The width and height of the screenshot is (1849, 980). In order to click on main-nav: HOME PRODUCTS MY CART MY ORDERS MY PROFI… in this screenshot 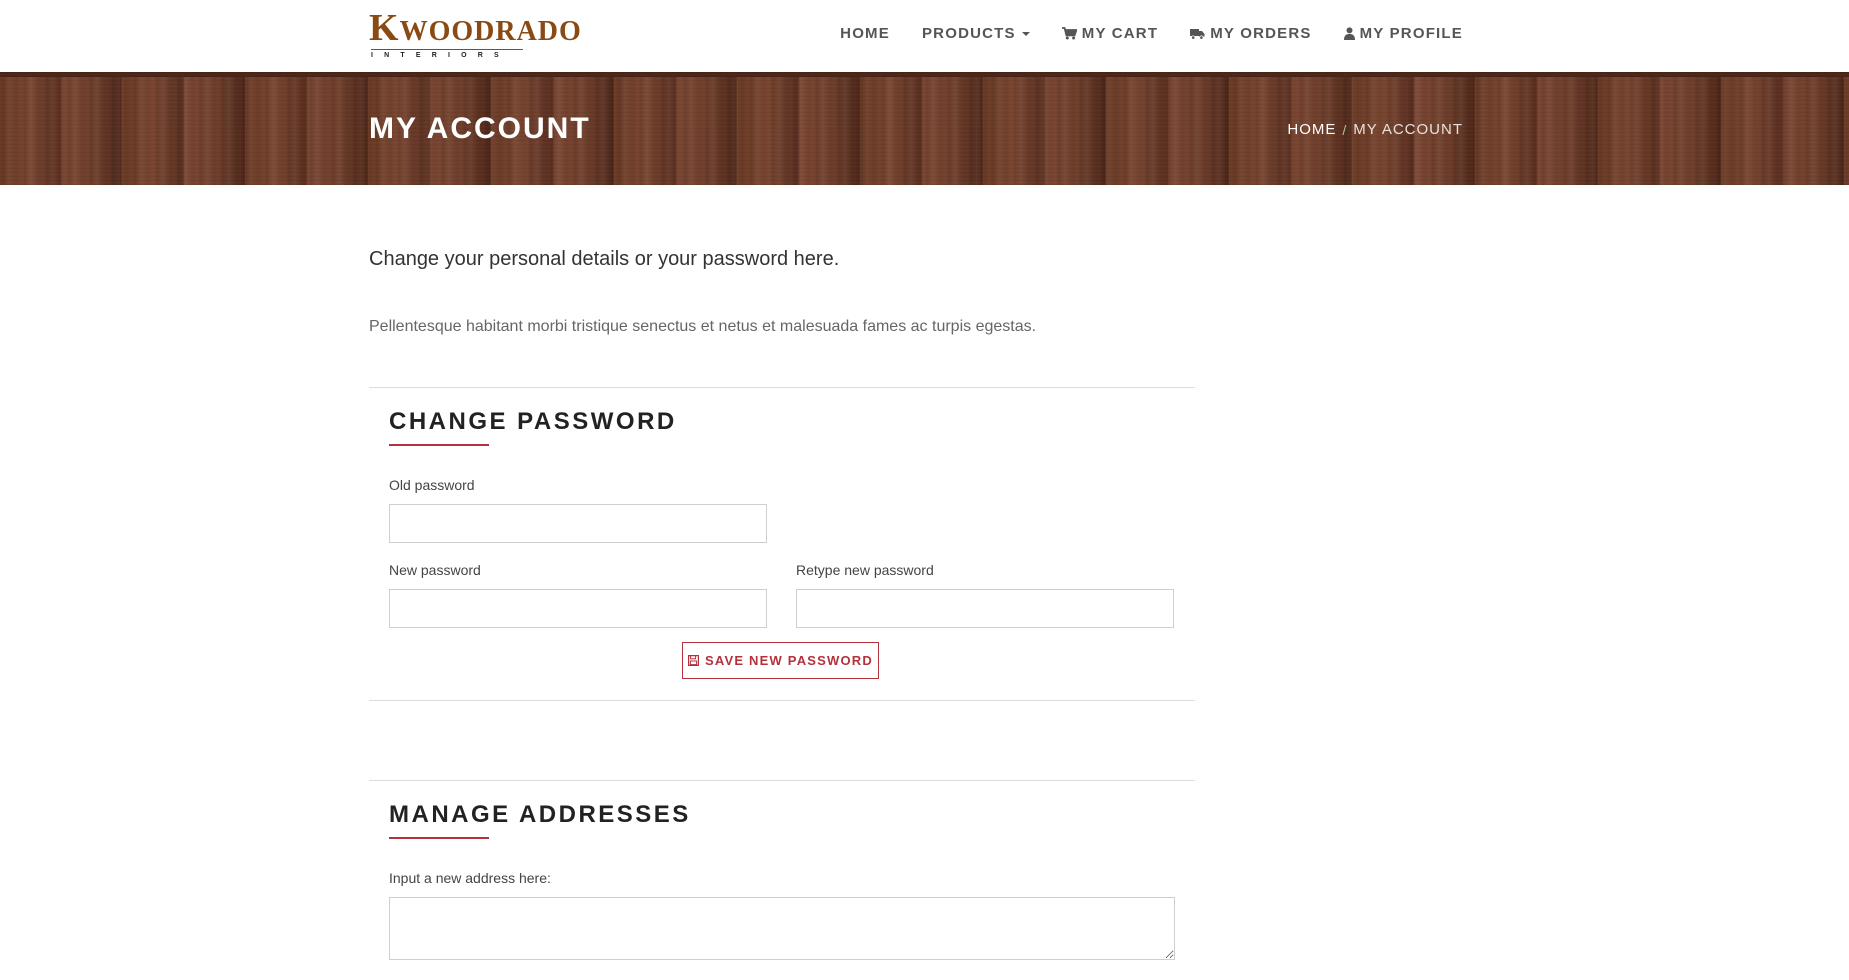, I will do `click(1151, 33)`.